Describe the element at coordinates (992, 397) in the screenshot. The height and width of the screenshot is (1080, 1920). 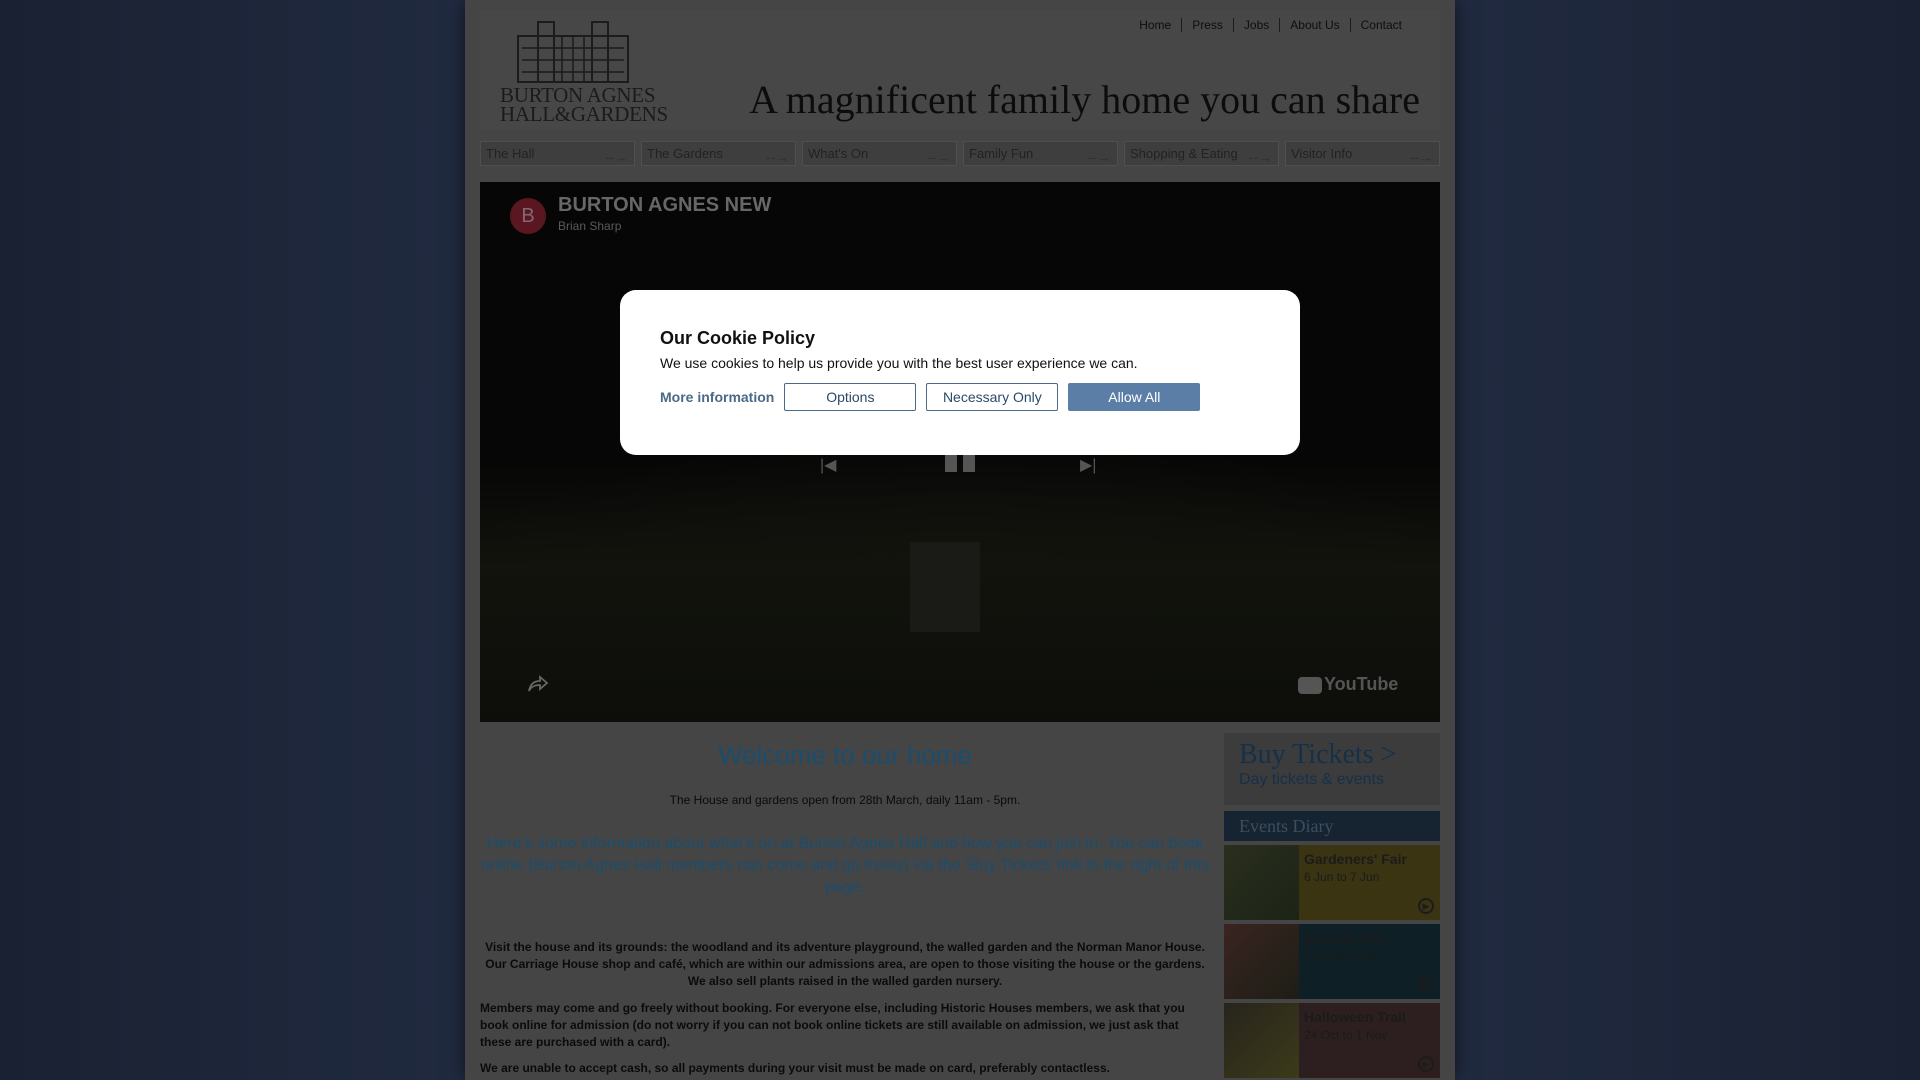
I see `necessary-only-button: Necessary Only` at that location.